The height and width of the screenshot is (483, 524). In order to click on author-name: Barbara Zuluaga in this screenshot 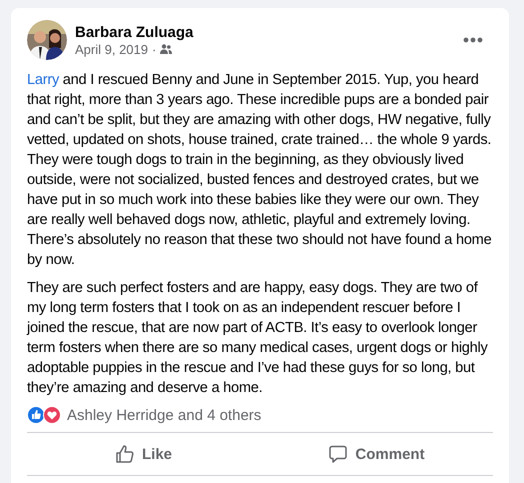, I will do `click(265, 32)`.